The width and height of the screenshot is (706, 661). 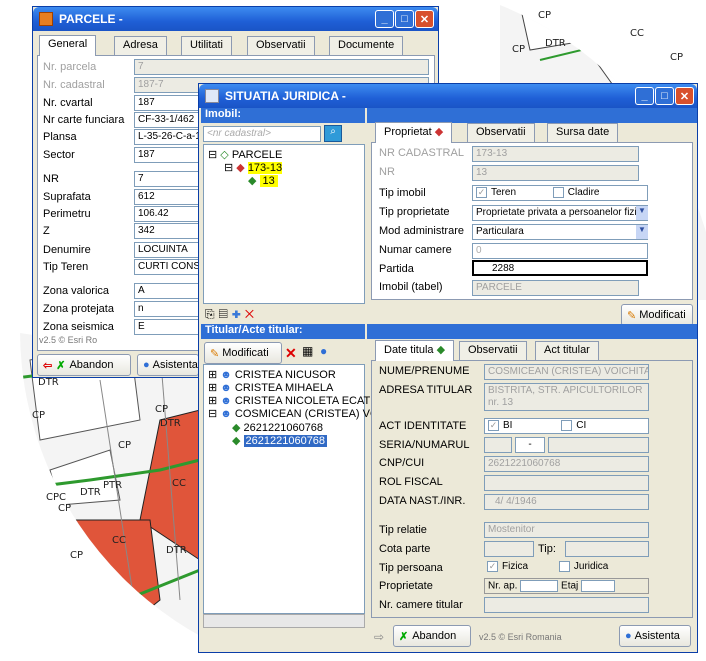 What do you see at coordinates (225, 314) in the screenshot?
I see `paste-icon: ▤` at bounding box center [225, 314].